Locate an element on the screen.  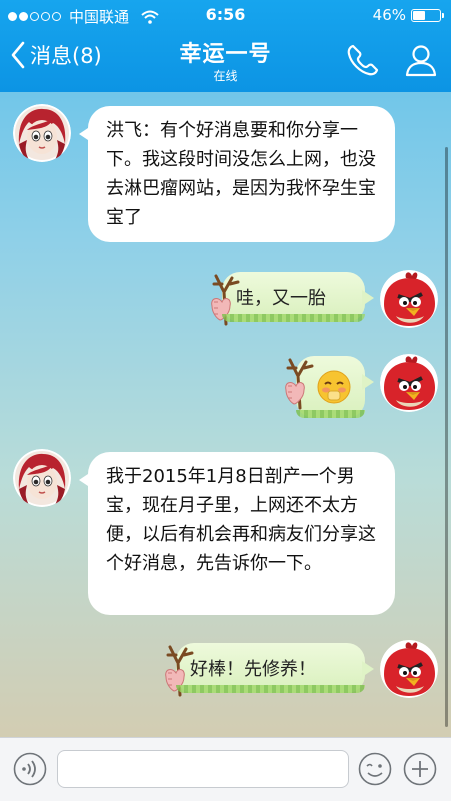
battery-percent: 46% is located at coordinates (389, 15).